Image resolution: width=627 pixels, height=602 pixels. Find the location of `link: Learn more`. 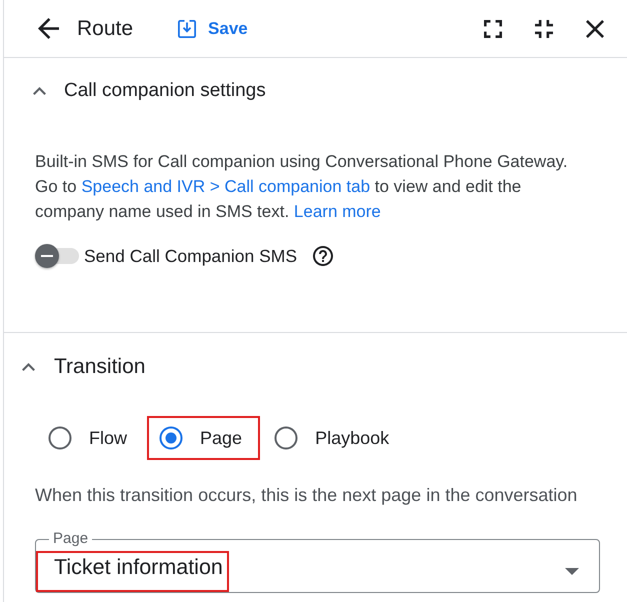

link: Learn more is located at coordinates (337, 211).